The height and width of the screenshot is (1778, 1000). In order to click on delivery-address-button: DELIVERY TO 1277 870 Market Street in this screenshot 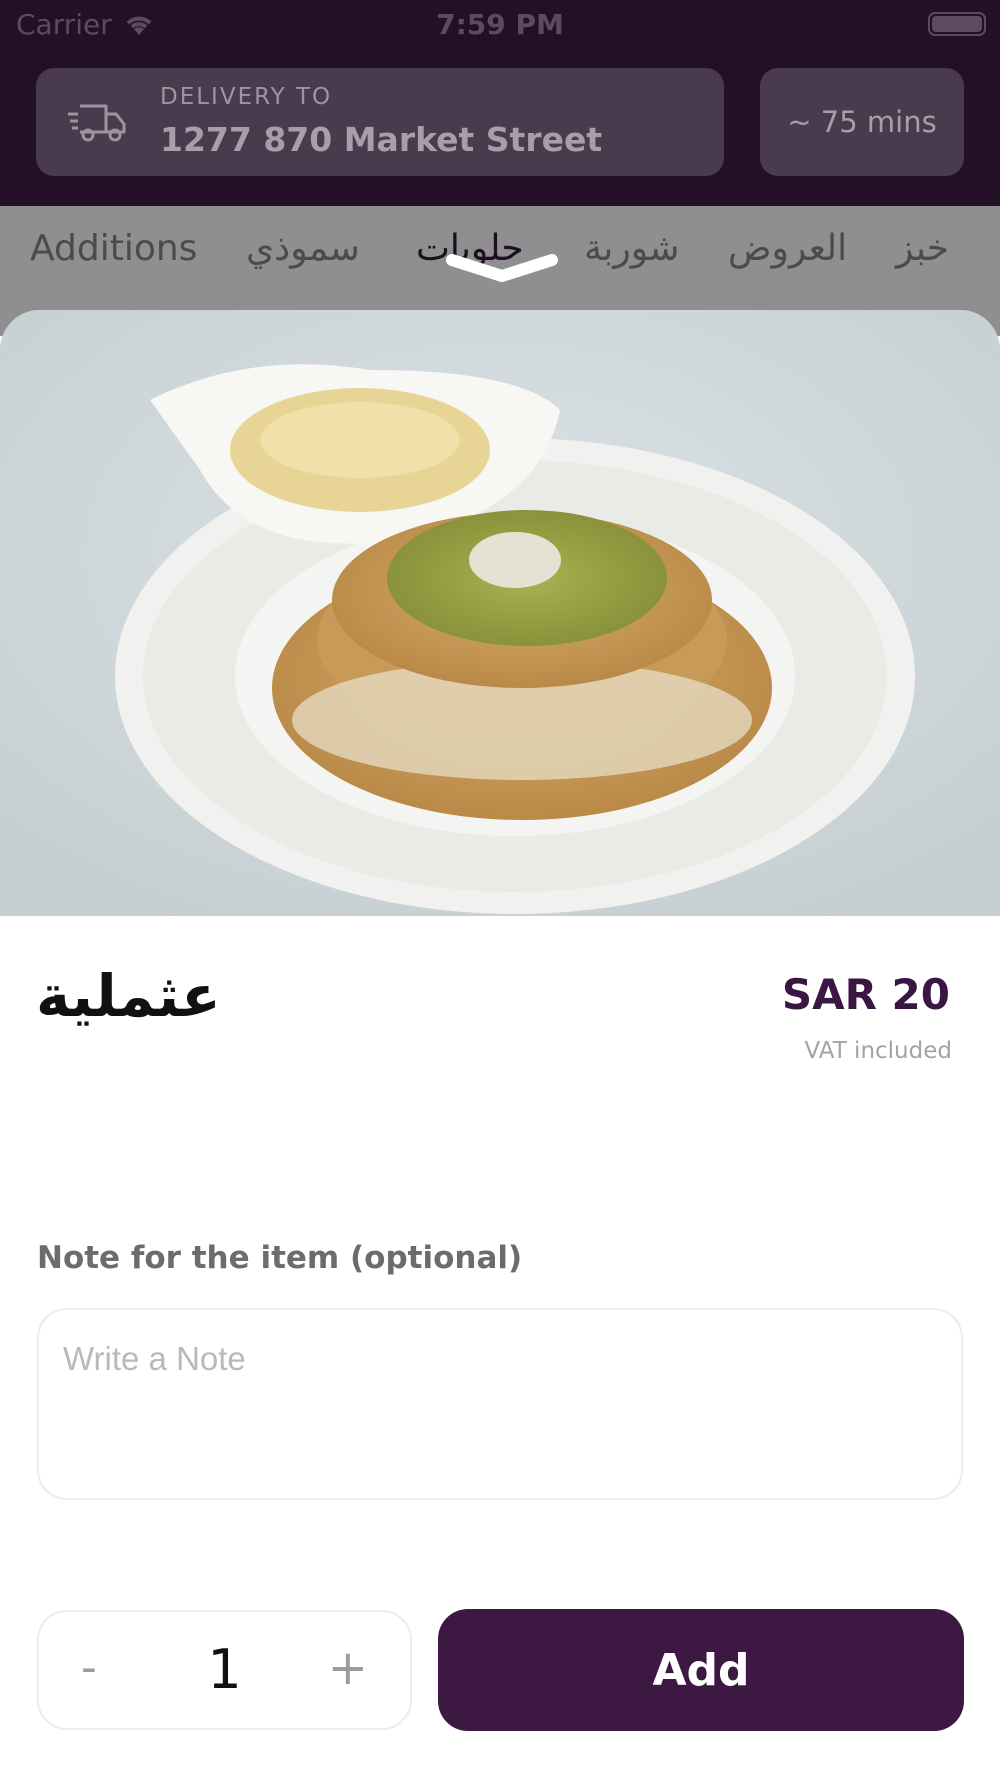, I will do `click(380, 122)`.